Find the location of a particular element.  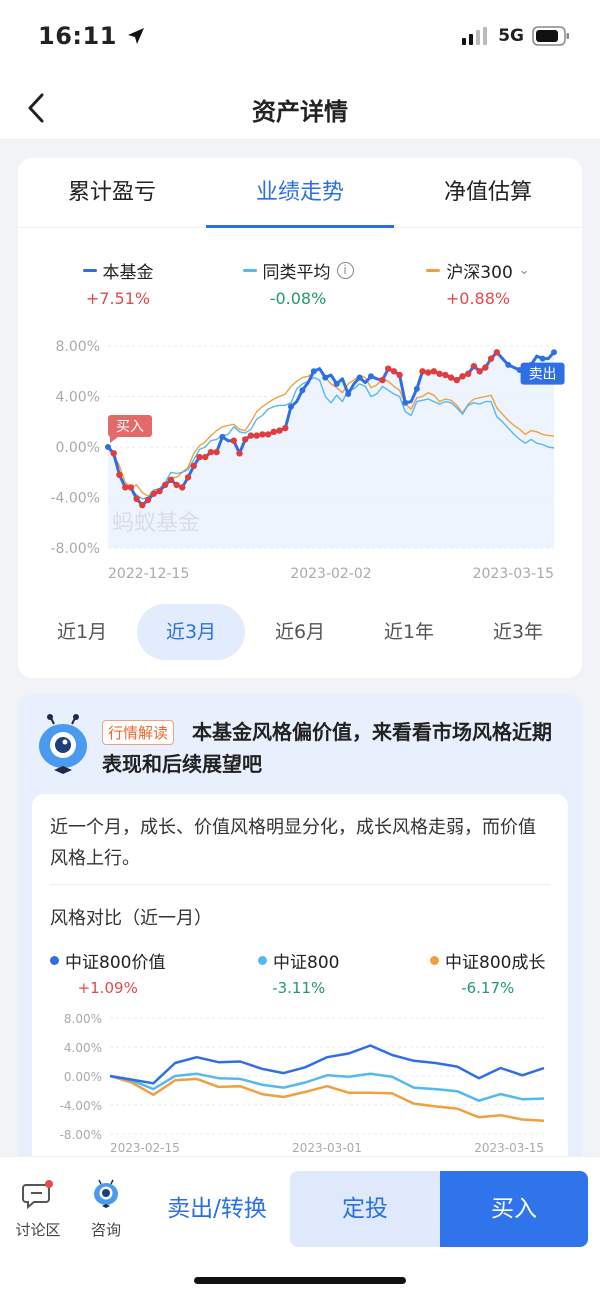

x-tick-label: 2023-03-01 is located at coordinates (327, 1148).